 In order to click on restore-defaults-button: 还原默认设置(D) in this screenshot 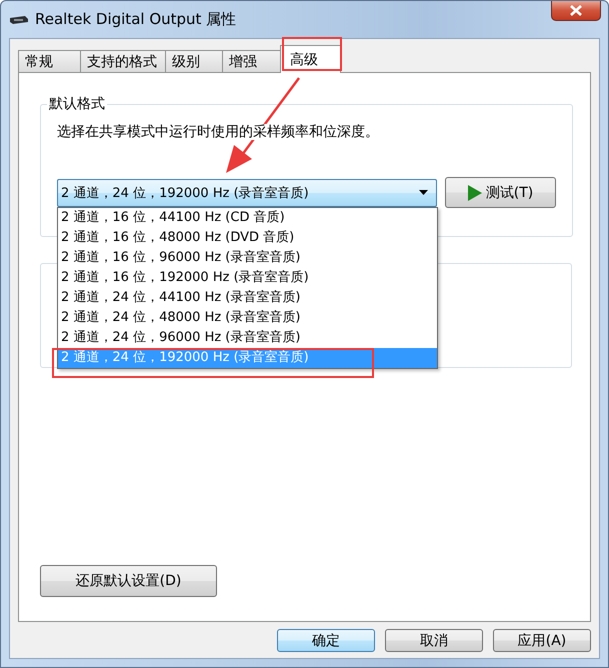, I will do `click(128, 581)`.